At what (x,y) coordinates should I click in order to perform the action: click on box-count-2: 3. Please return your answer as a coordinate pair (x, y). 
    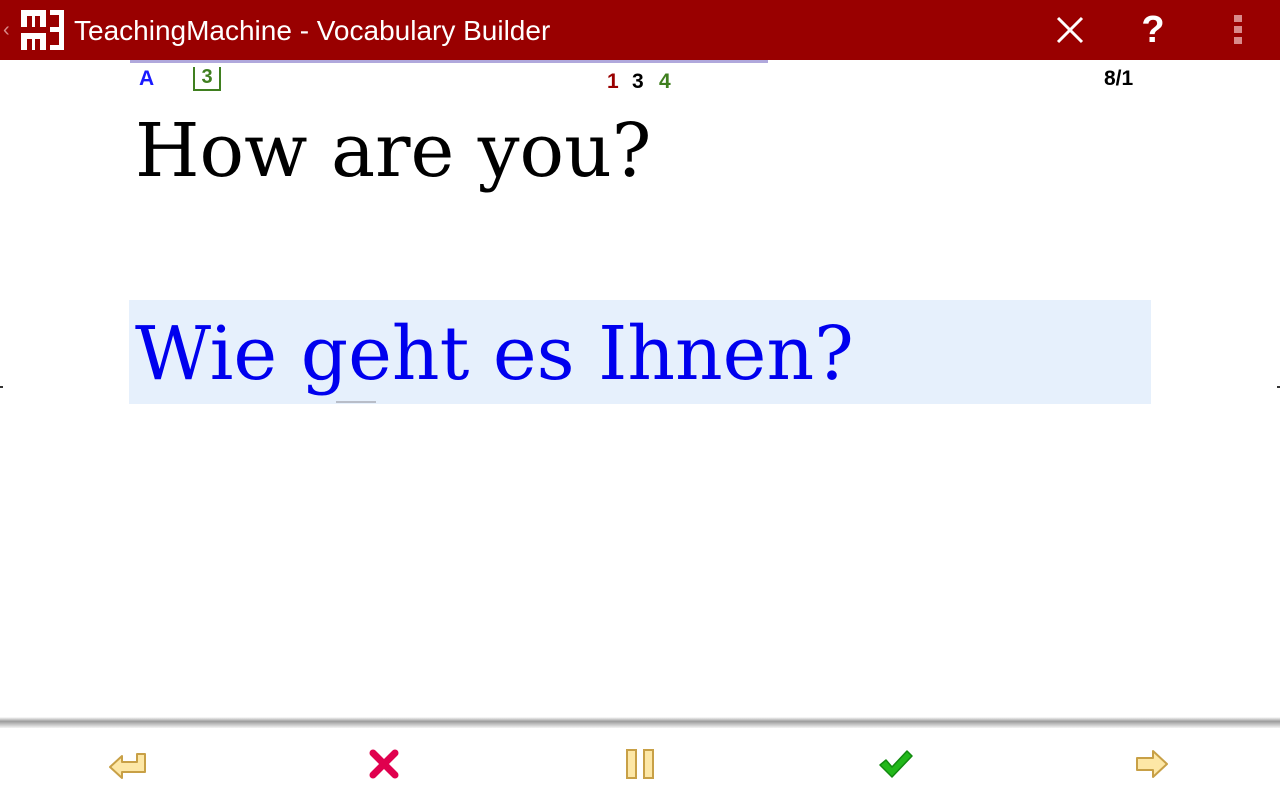
    Looking at the image, I should click on (638, 81).